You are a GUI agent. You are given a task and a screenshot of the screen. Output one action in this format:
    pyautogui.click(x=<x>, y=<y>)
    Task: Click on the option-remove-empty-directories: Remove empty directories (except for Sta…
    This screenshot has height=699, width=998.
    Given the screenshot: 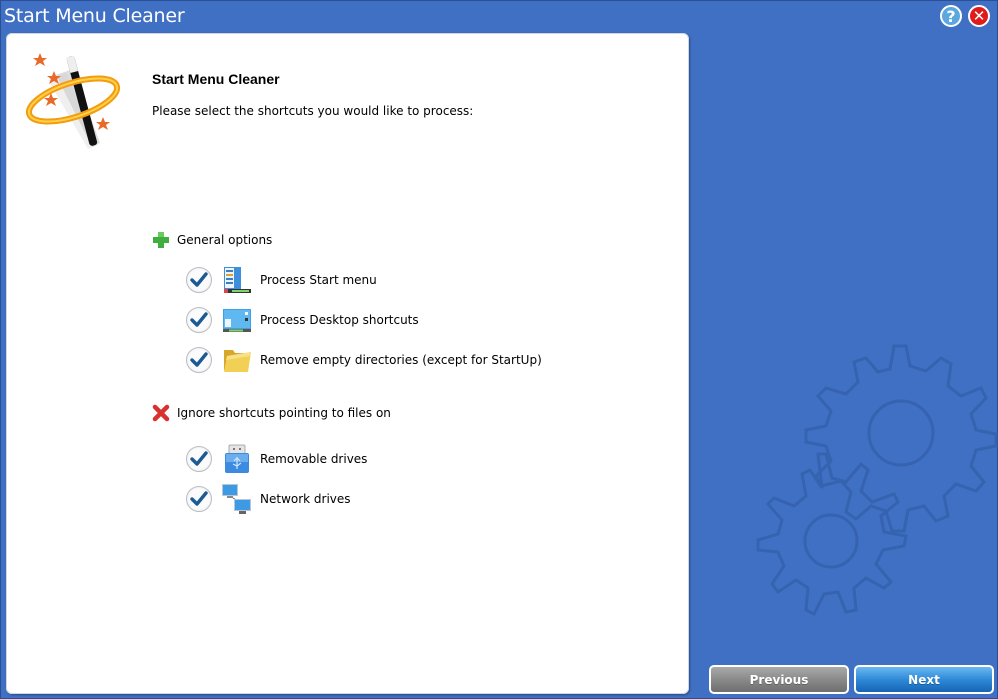 What is the action you would take?
    pyautogui.click(x=364, y=360)
    